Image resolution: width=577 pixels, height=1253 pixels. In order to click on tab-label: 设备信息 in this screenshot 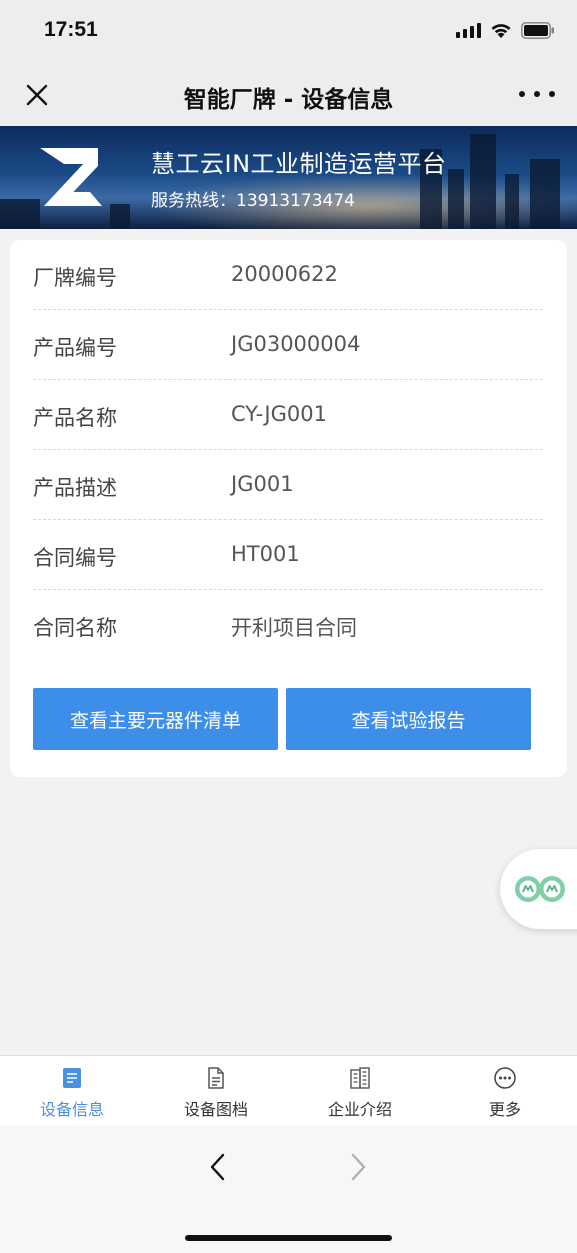, I will do `click(71, 1109)`.